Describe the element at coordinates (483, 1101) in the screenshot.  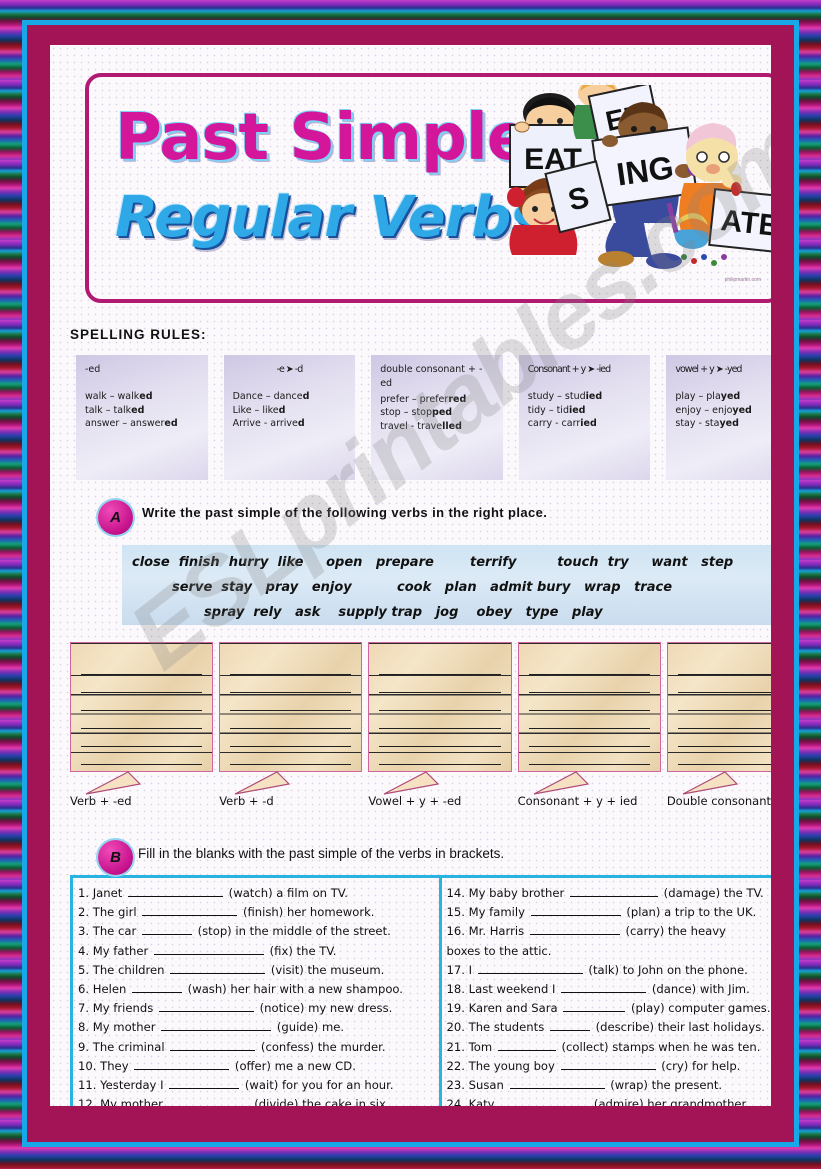
I see `question-text-before: Katy` at that location.